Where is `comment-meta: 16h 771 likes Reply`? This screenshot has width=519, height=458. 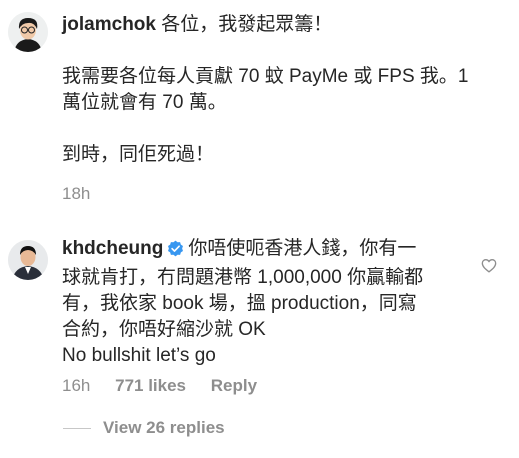
comment-meta: 16h 771 likes Reply is located at coordinates (169, 386).